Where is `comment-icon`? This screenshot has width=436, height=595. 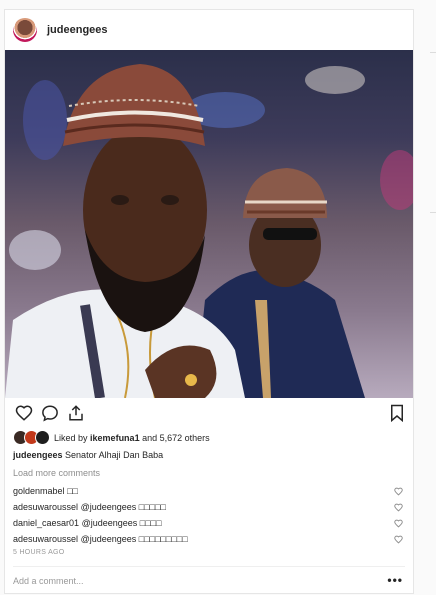
comment-icon is located at coordinates (50, 413).